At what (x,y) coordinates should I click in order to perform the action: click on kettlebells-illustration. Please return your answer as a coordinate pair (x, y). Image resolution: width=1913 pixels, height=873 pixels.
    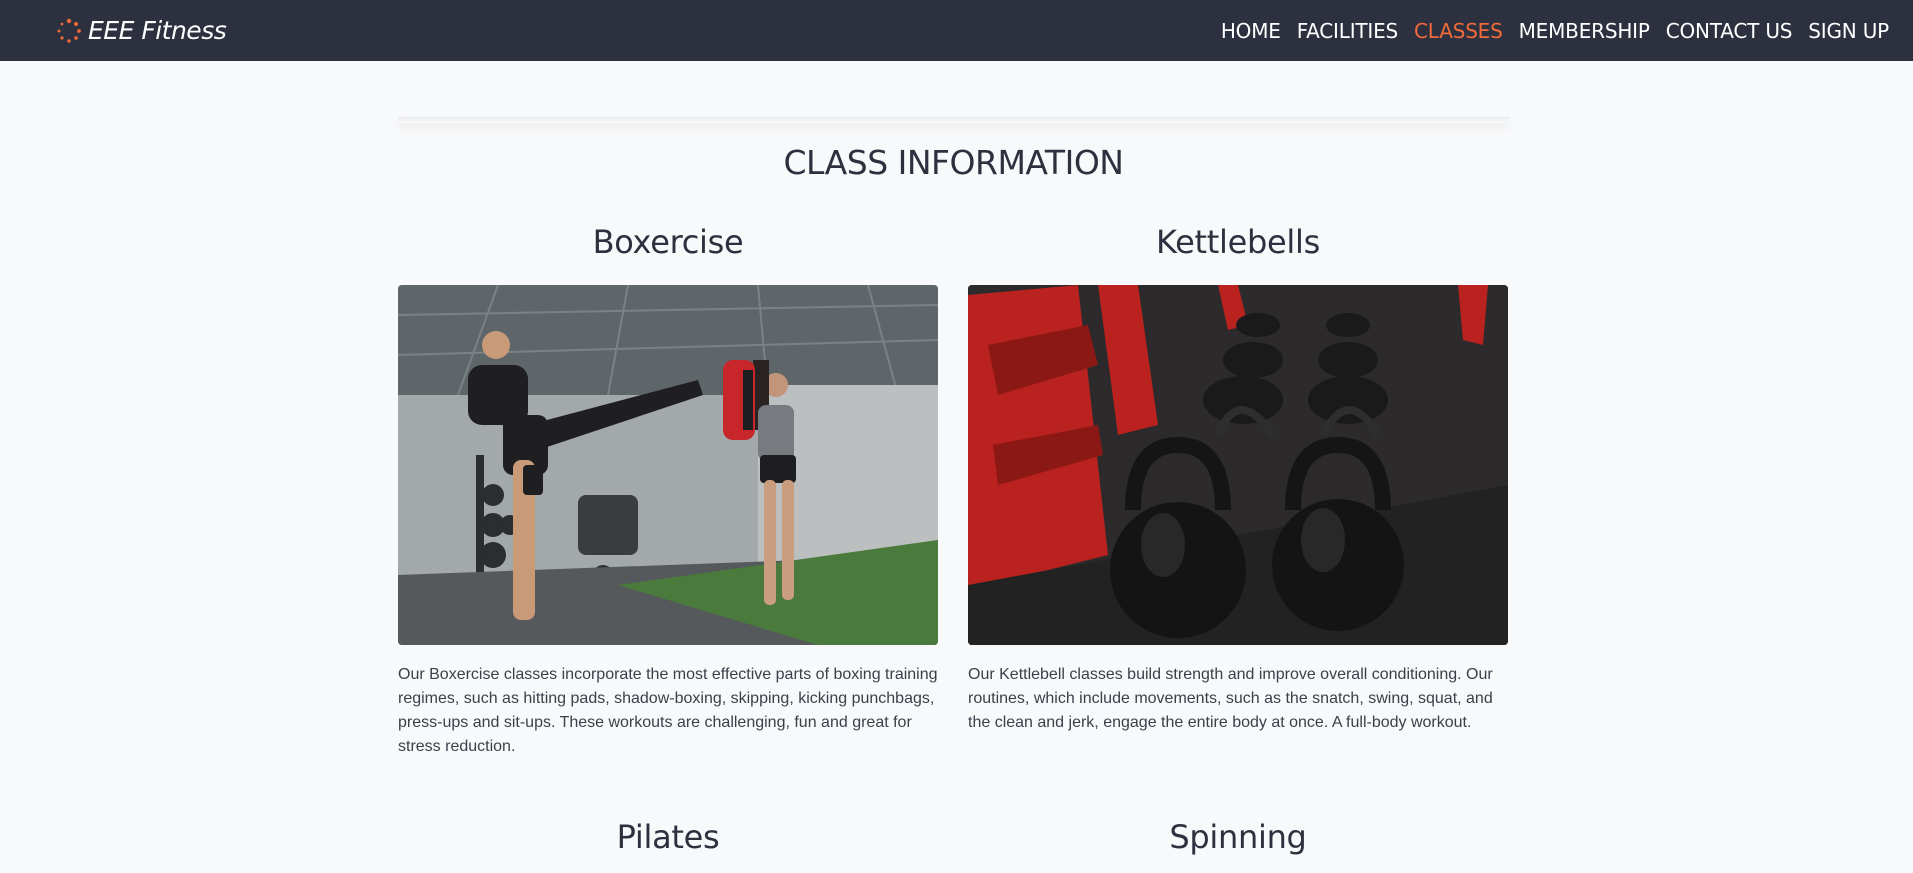
    Looking at the image, I should click on (1238, 465).